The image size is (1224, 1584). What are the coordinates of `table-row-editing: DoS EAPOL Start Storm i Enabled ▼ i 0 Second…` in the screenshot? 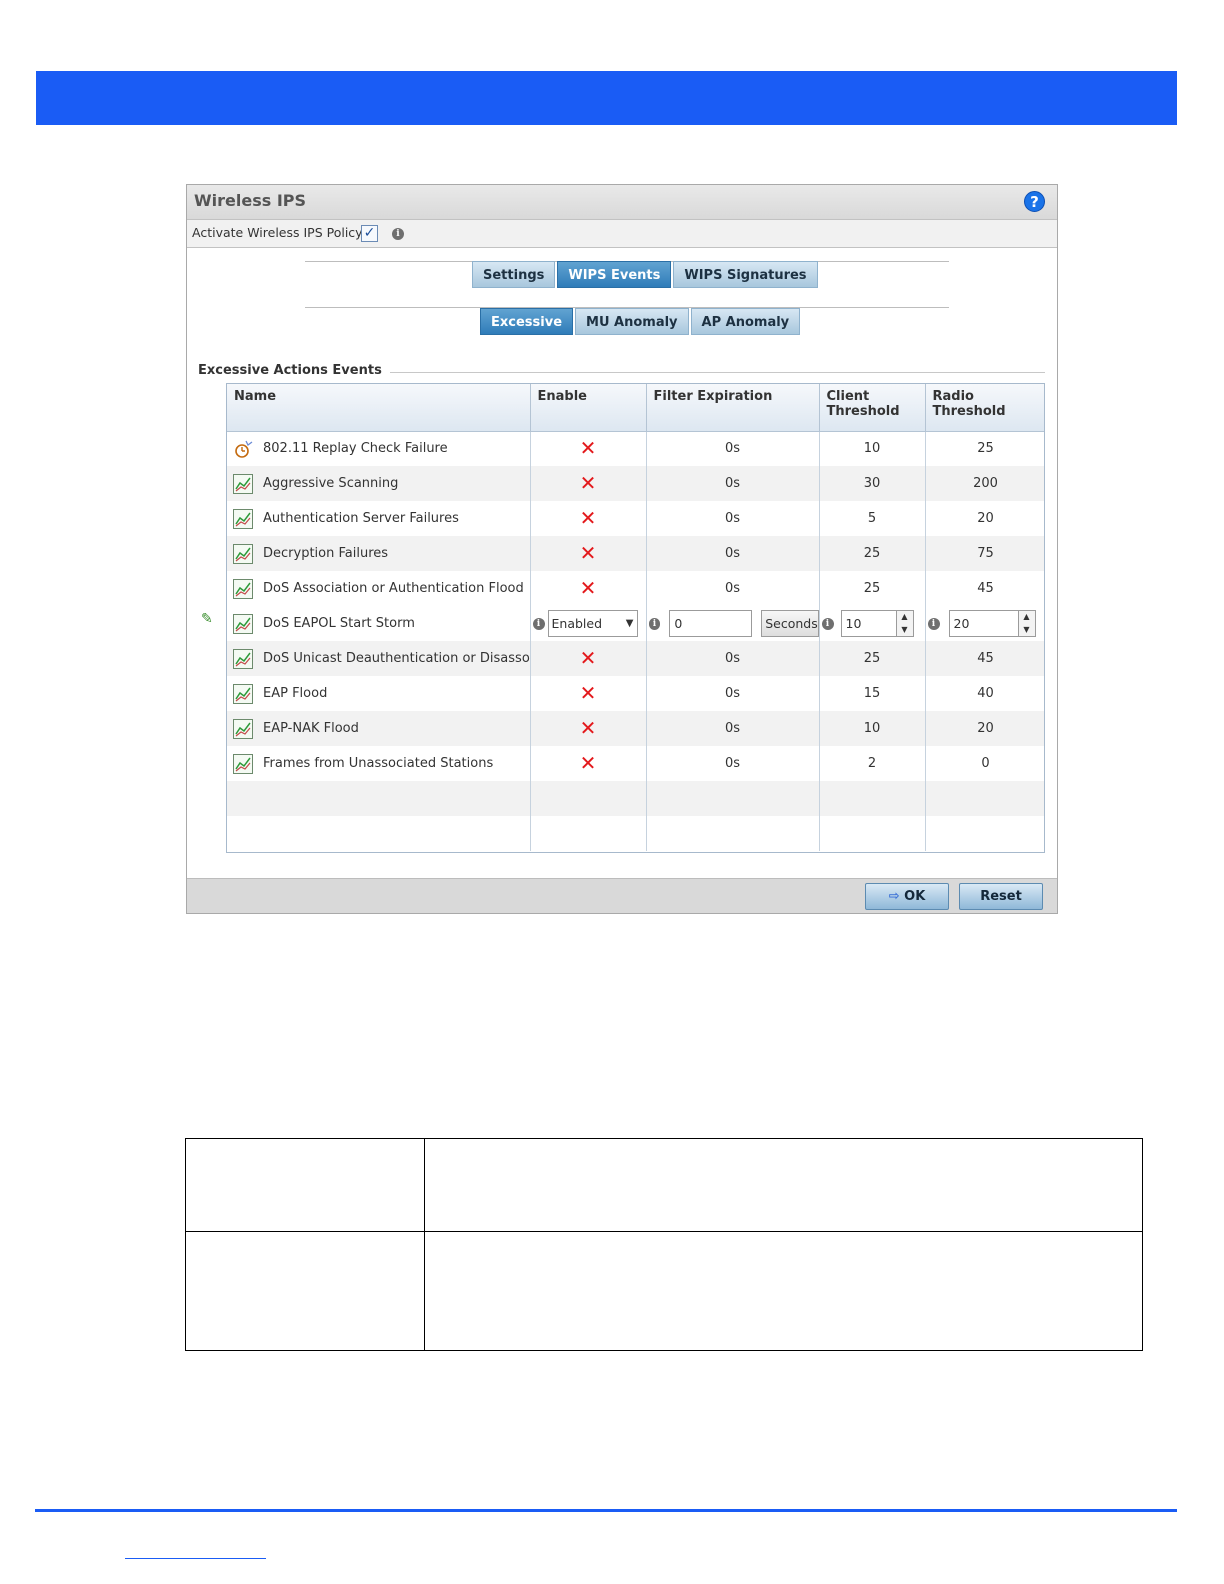 It's located at (635, 623).